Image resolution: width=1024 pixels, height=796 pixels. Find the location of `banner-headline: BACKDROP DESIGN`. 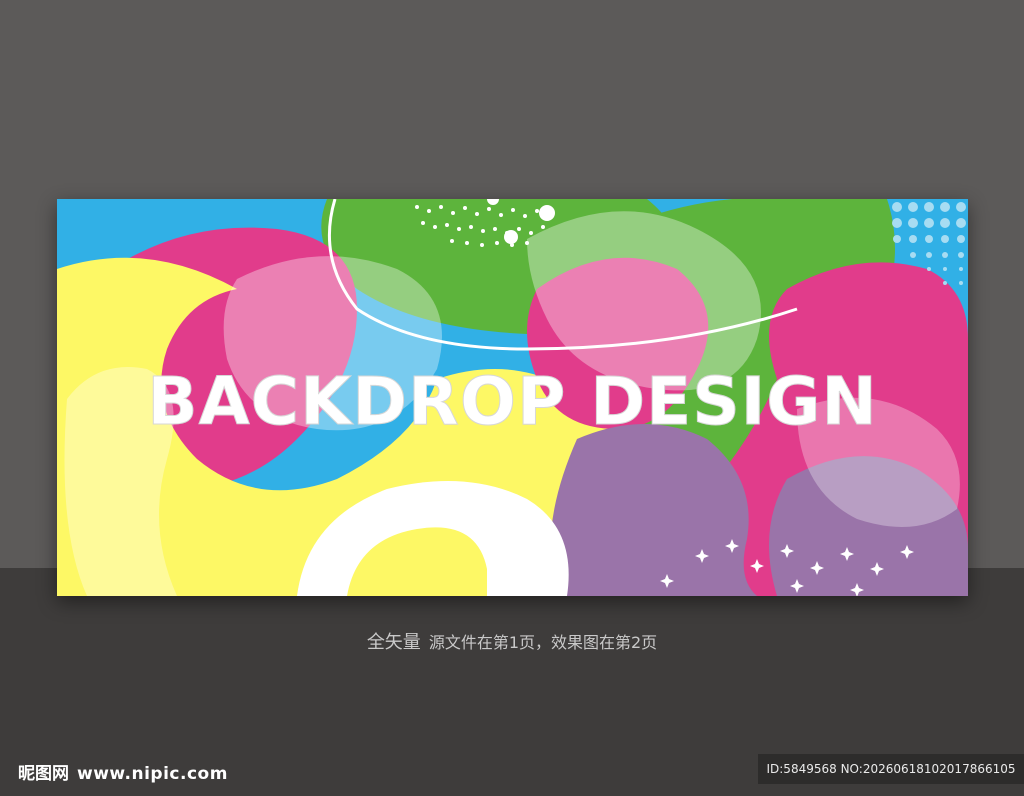

banner-headline: BACKDROP DESIGN is located at coordinates (512, 401).